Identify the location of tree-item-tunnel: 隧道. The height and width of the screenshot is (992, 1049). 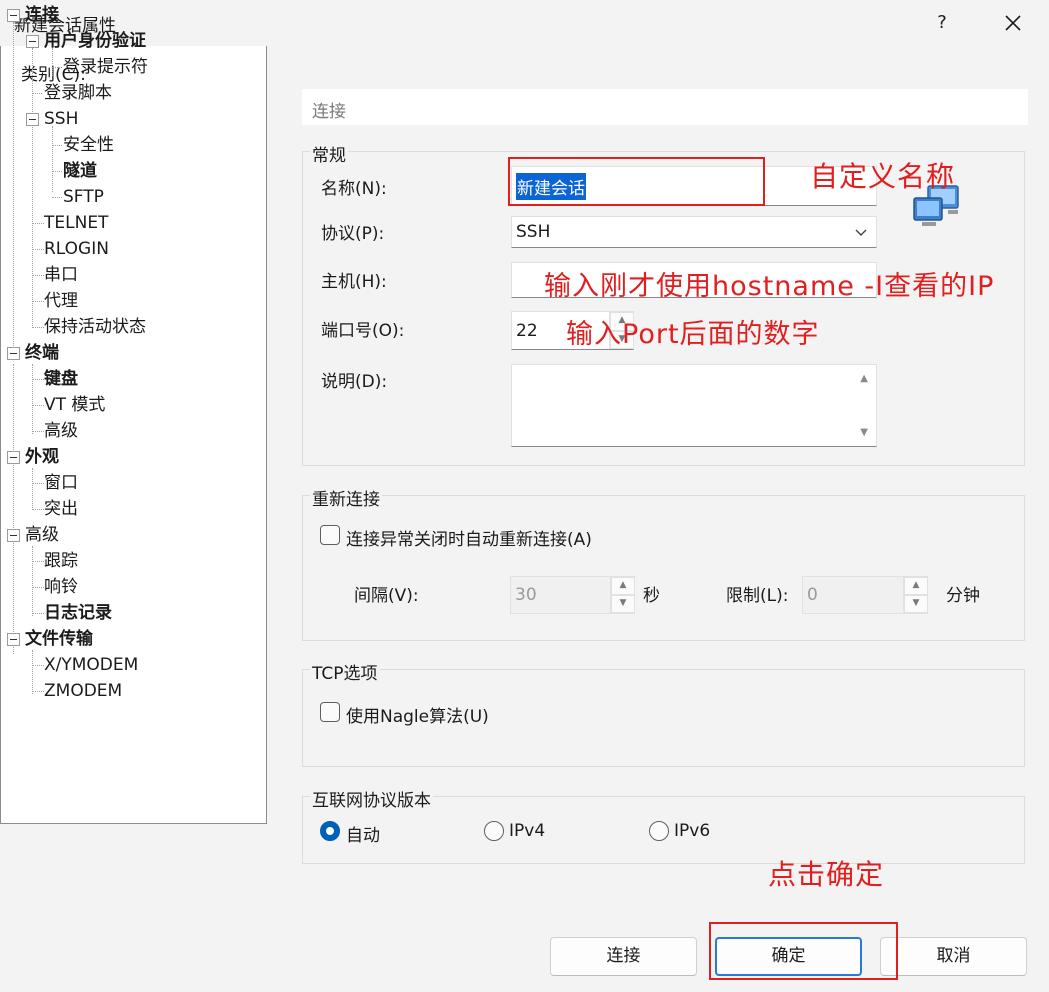
(80, 171).